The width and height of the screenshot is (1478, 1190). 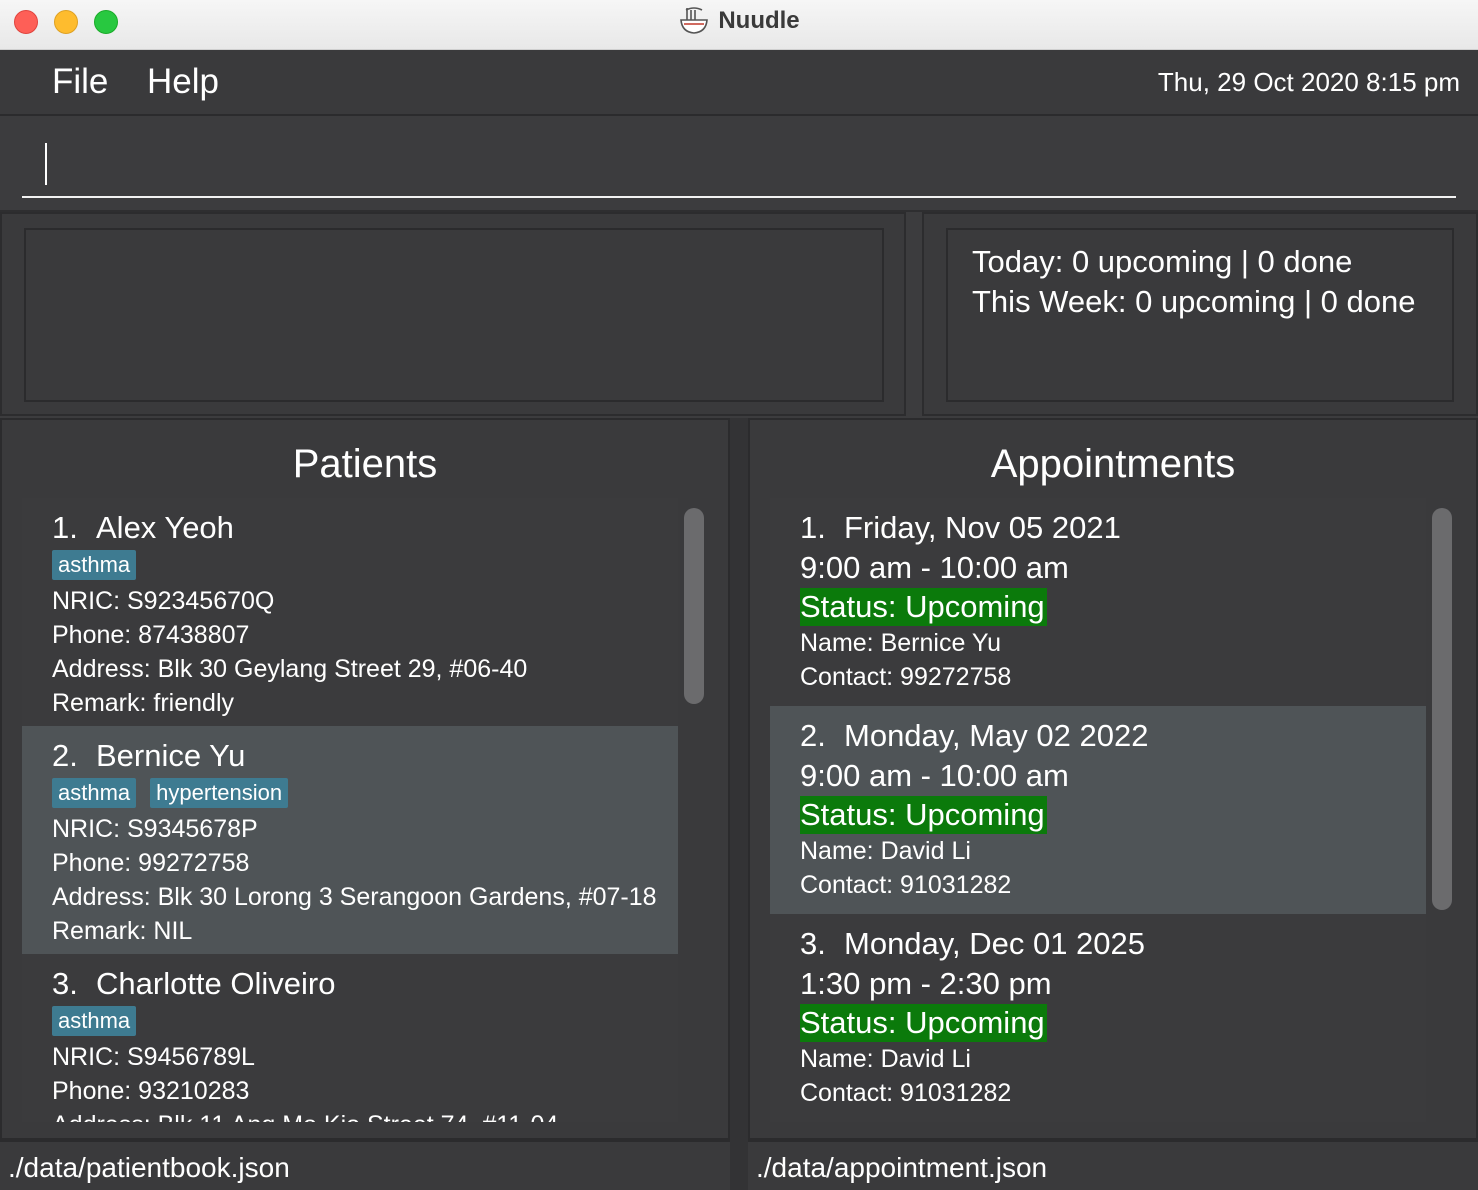 I want to click on patient-phone: Phone: 99272758, so click(x=151, y=863).